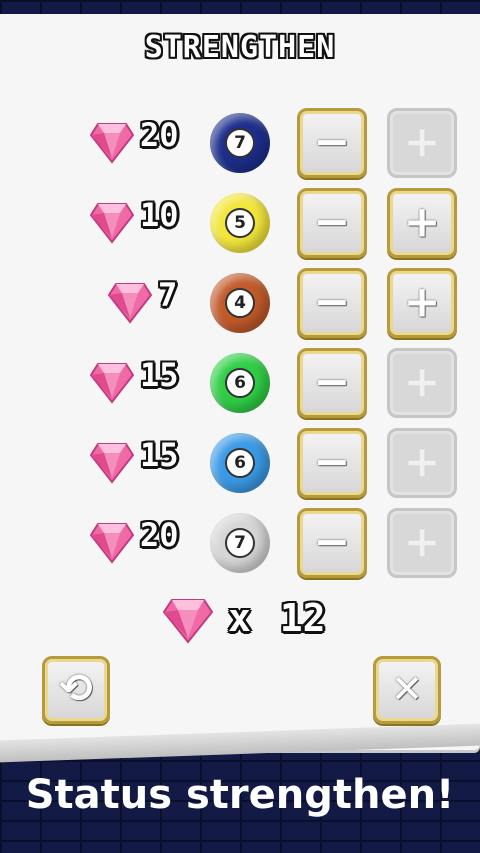  I want to click on reset-icon: ⟲, so click(76, 689).